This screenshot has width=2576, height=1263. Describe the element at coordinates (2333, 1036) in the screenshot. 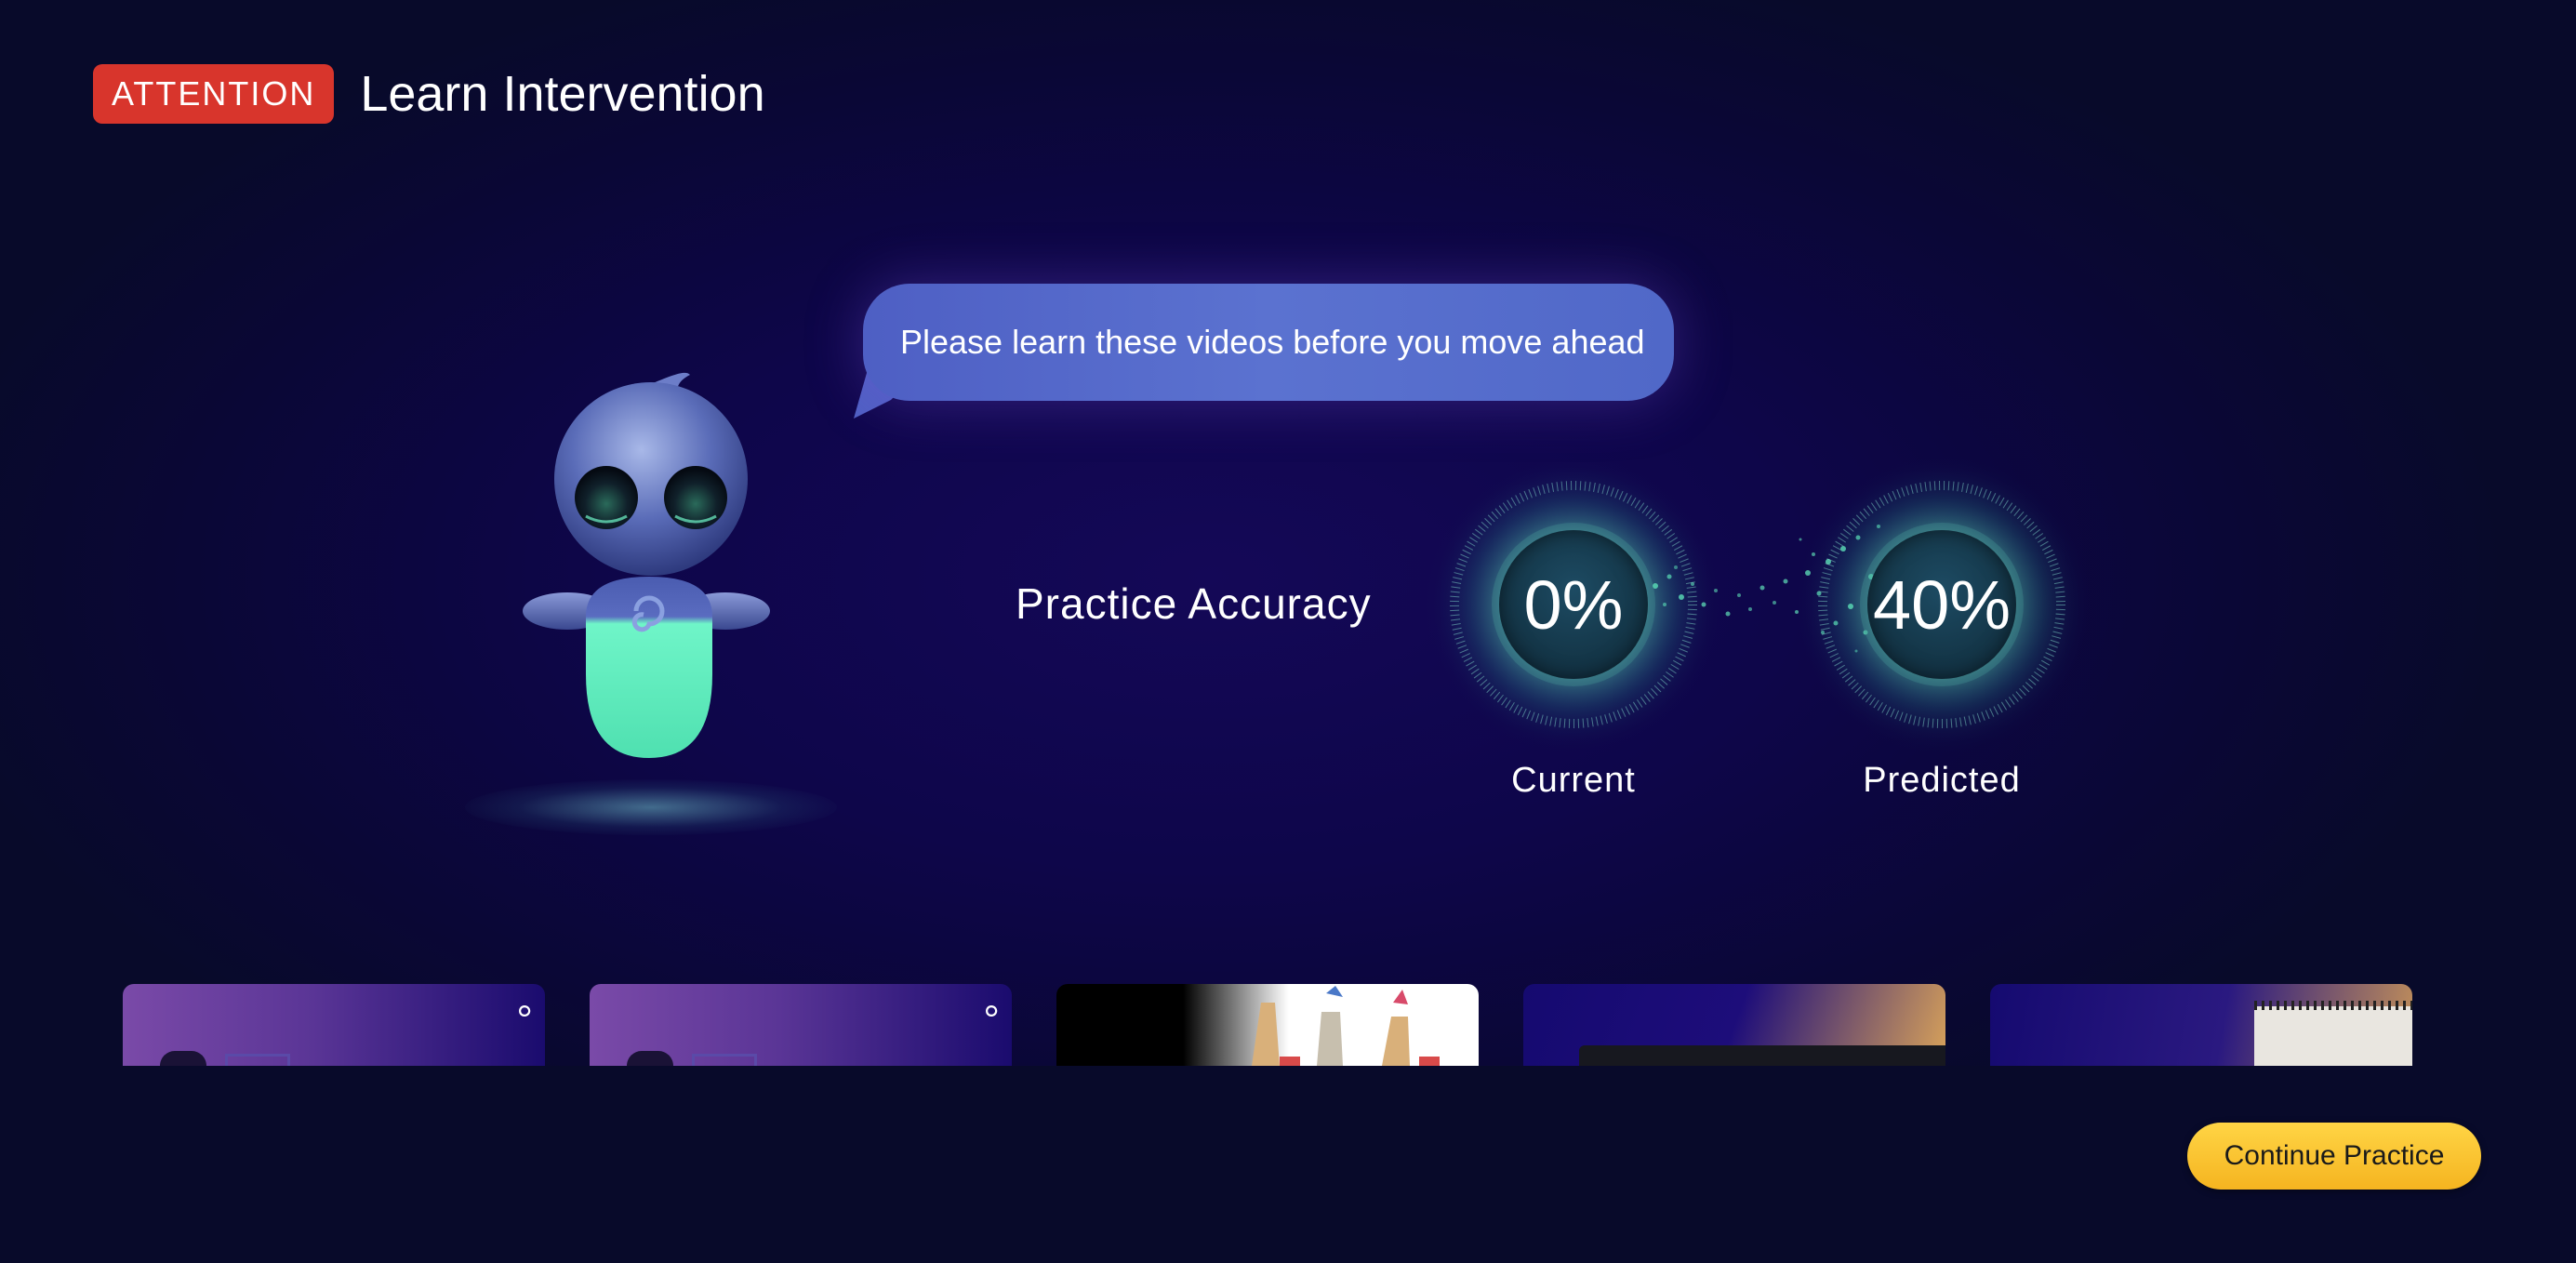

I see `thumbnail-notepad` at that location.